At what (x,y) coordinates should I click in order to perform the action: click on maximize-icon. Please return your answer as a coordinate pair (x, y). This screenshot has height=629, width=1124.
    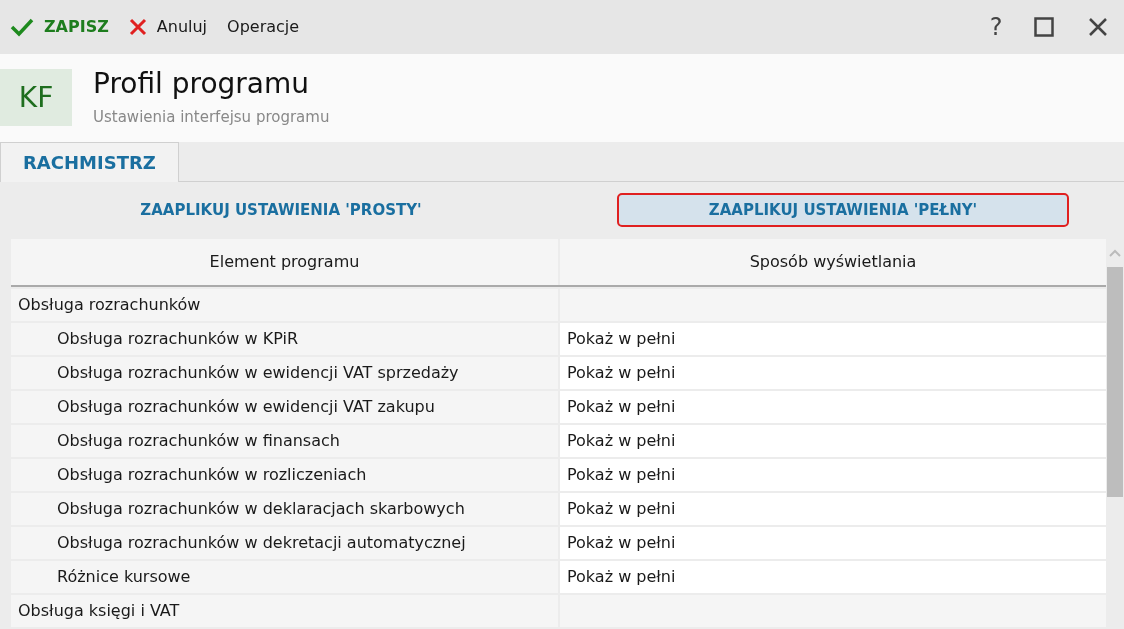
    Looking at the image, I should click on (1044, 26).